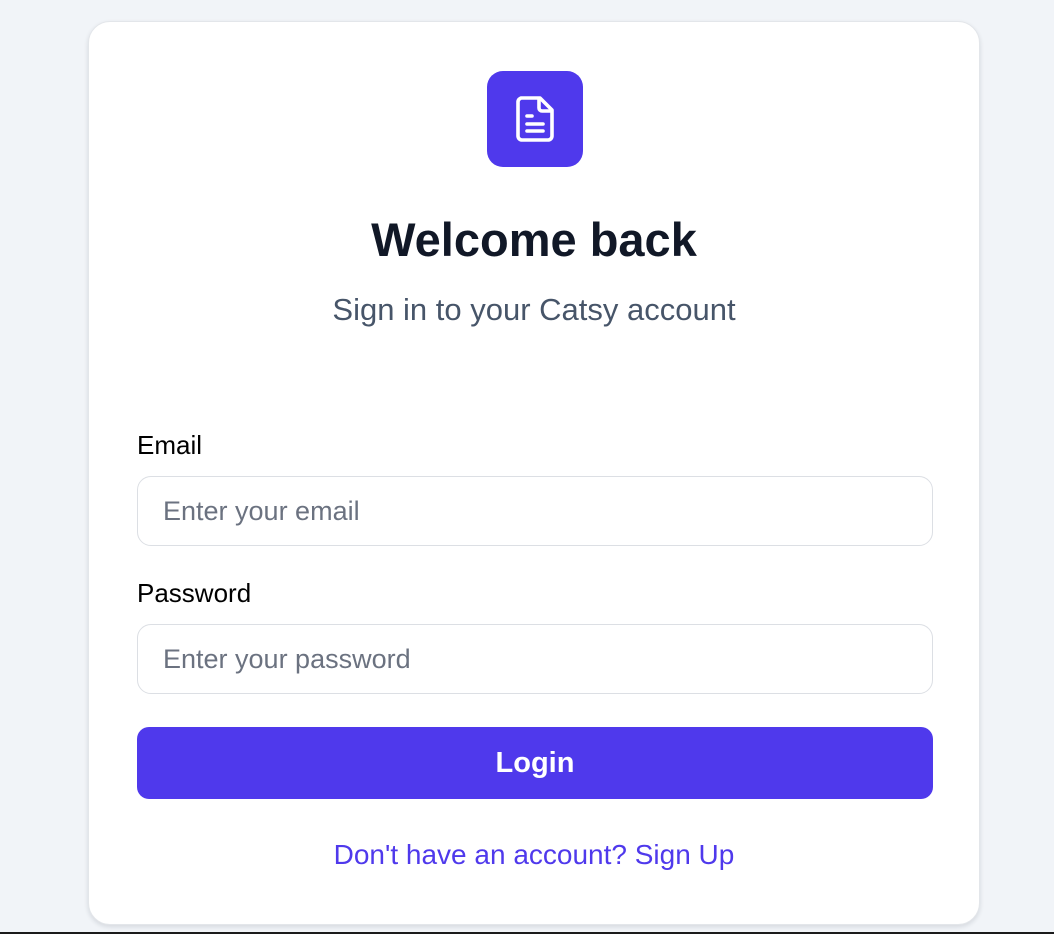 This screenshot has height=934, width=1054. What do you see at coordinates (535, 511) in the screenshot?
I see `email-field` at bounding box center [535, 511].